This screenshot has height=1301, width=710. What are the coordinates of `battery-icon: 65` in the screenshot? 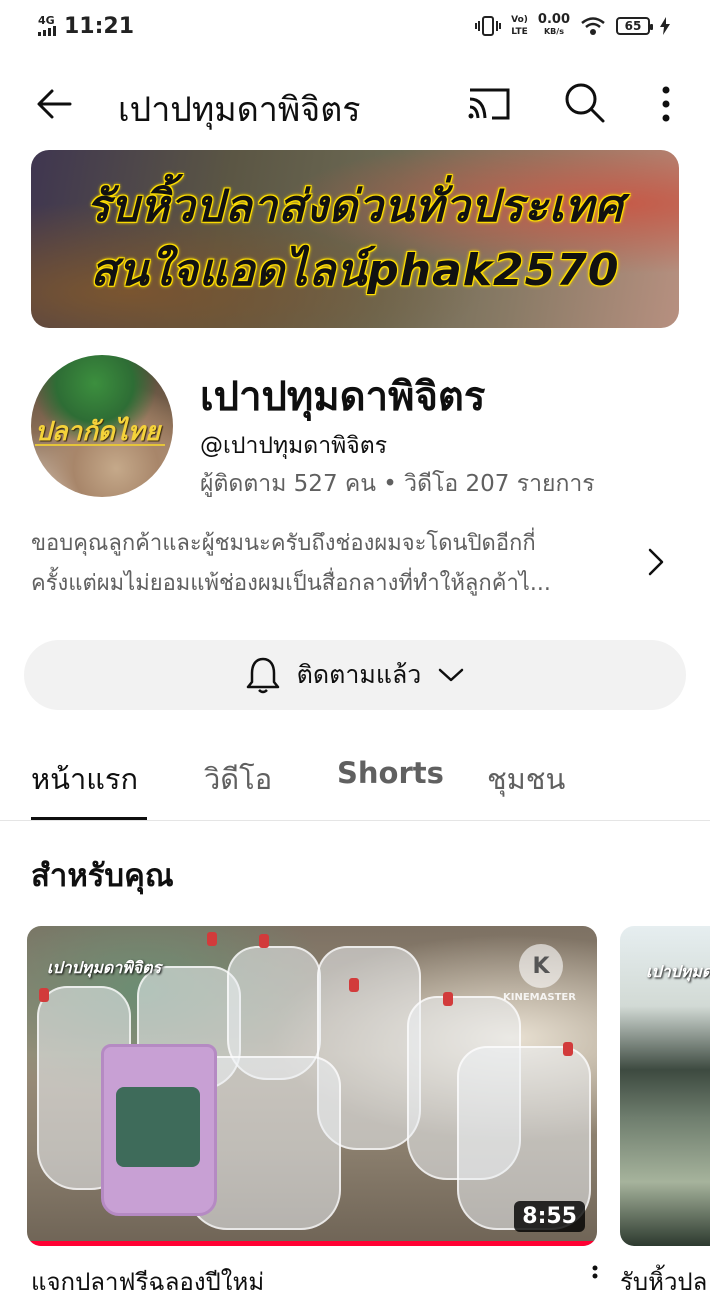 It's located at (634, 26).